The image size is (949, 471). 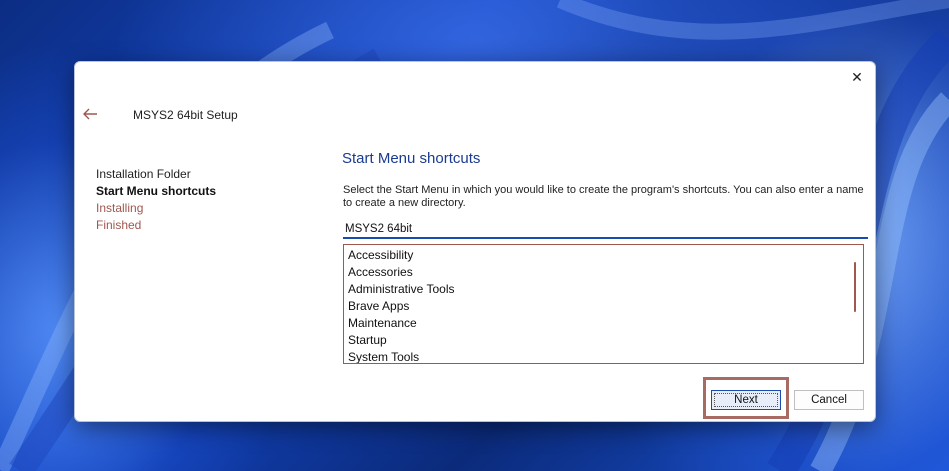 I want to click on list-item: System Tools, so click(x=603, y=356).